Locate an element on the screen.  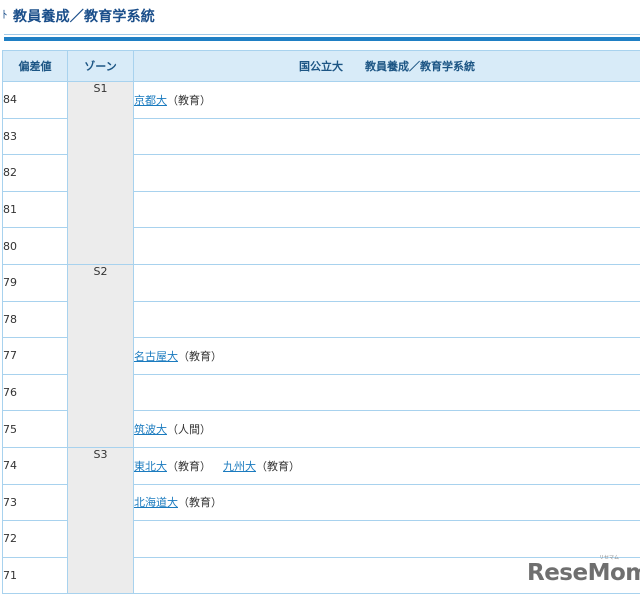
zone-cell: S3 is located at coordinates (100, 520).